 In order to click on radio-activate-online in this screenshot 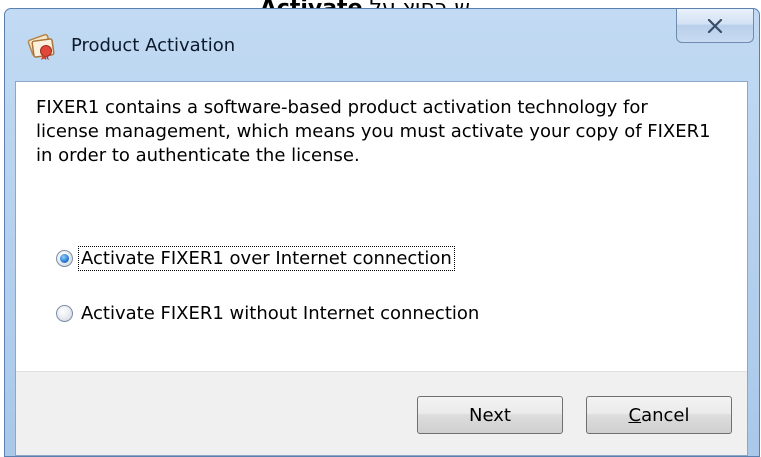, I will do `click(64, 258)`.